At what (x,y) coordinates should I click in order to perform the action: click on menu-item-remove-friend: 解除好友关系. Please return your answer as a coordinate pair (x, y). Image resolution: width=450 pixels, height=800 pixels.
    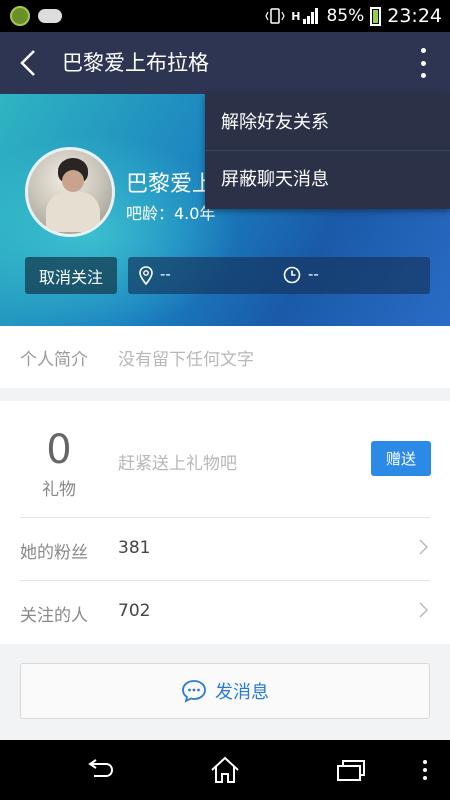
    Looking at the image, I should click on (327, 122).